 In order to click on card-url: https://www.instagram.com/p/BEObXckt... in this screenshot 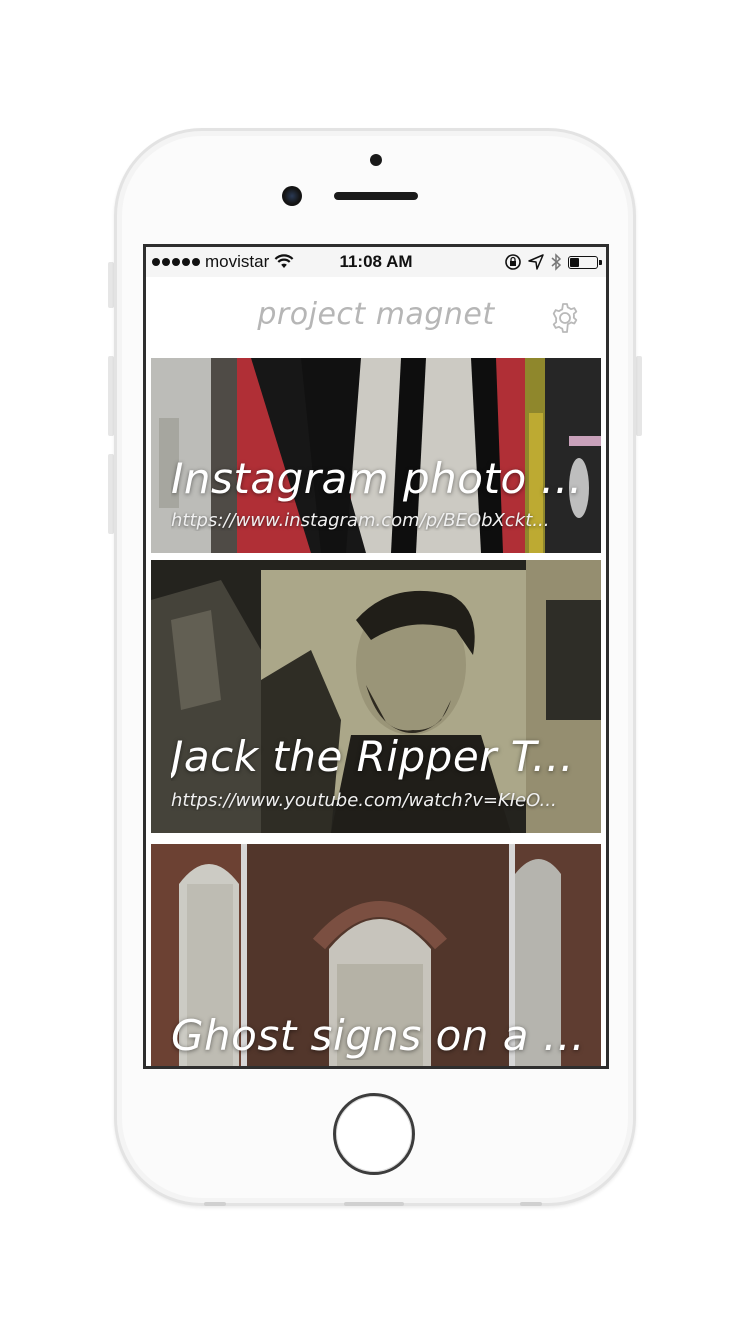, I will do `click(374, 520)`.